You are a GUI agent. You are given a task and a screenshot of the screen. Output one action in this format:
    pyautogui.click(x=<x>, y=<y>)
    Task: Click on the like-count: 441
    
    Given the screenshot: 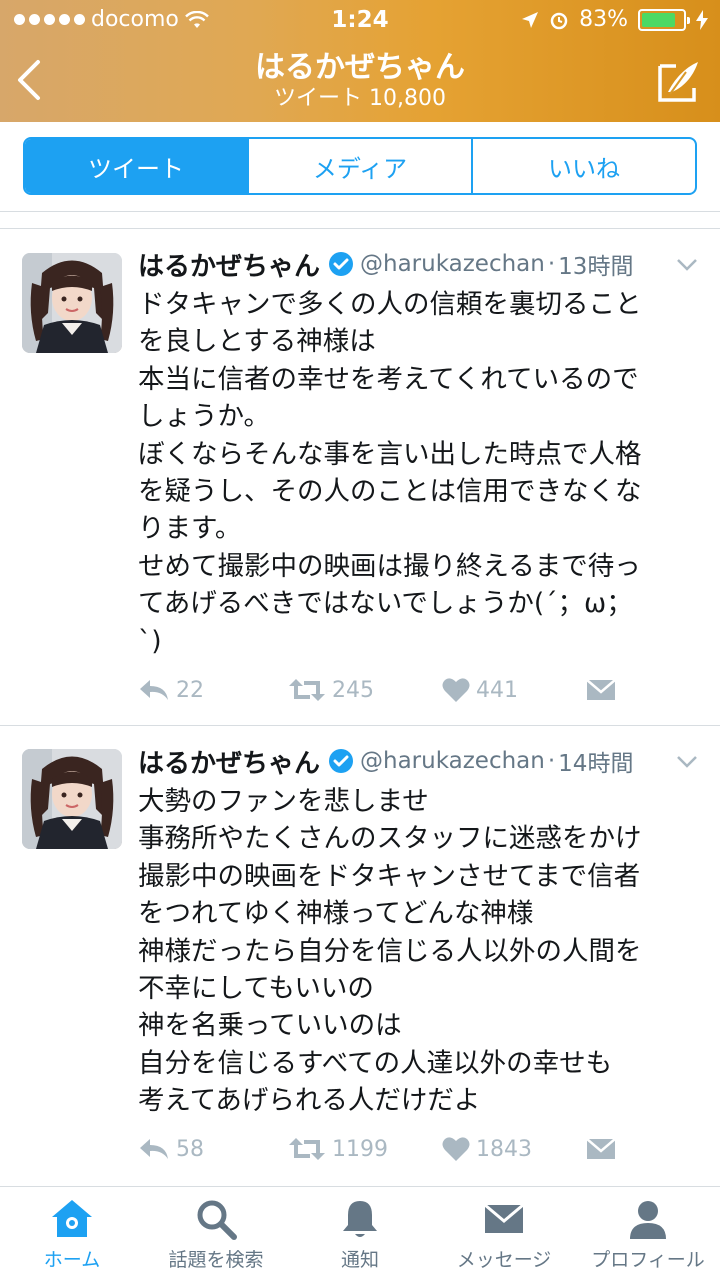 What is the action you would take?
    pyautogui.click(x=497, y=690)
    